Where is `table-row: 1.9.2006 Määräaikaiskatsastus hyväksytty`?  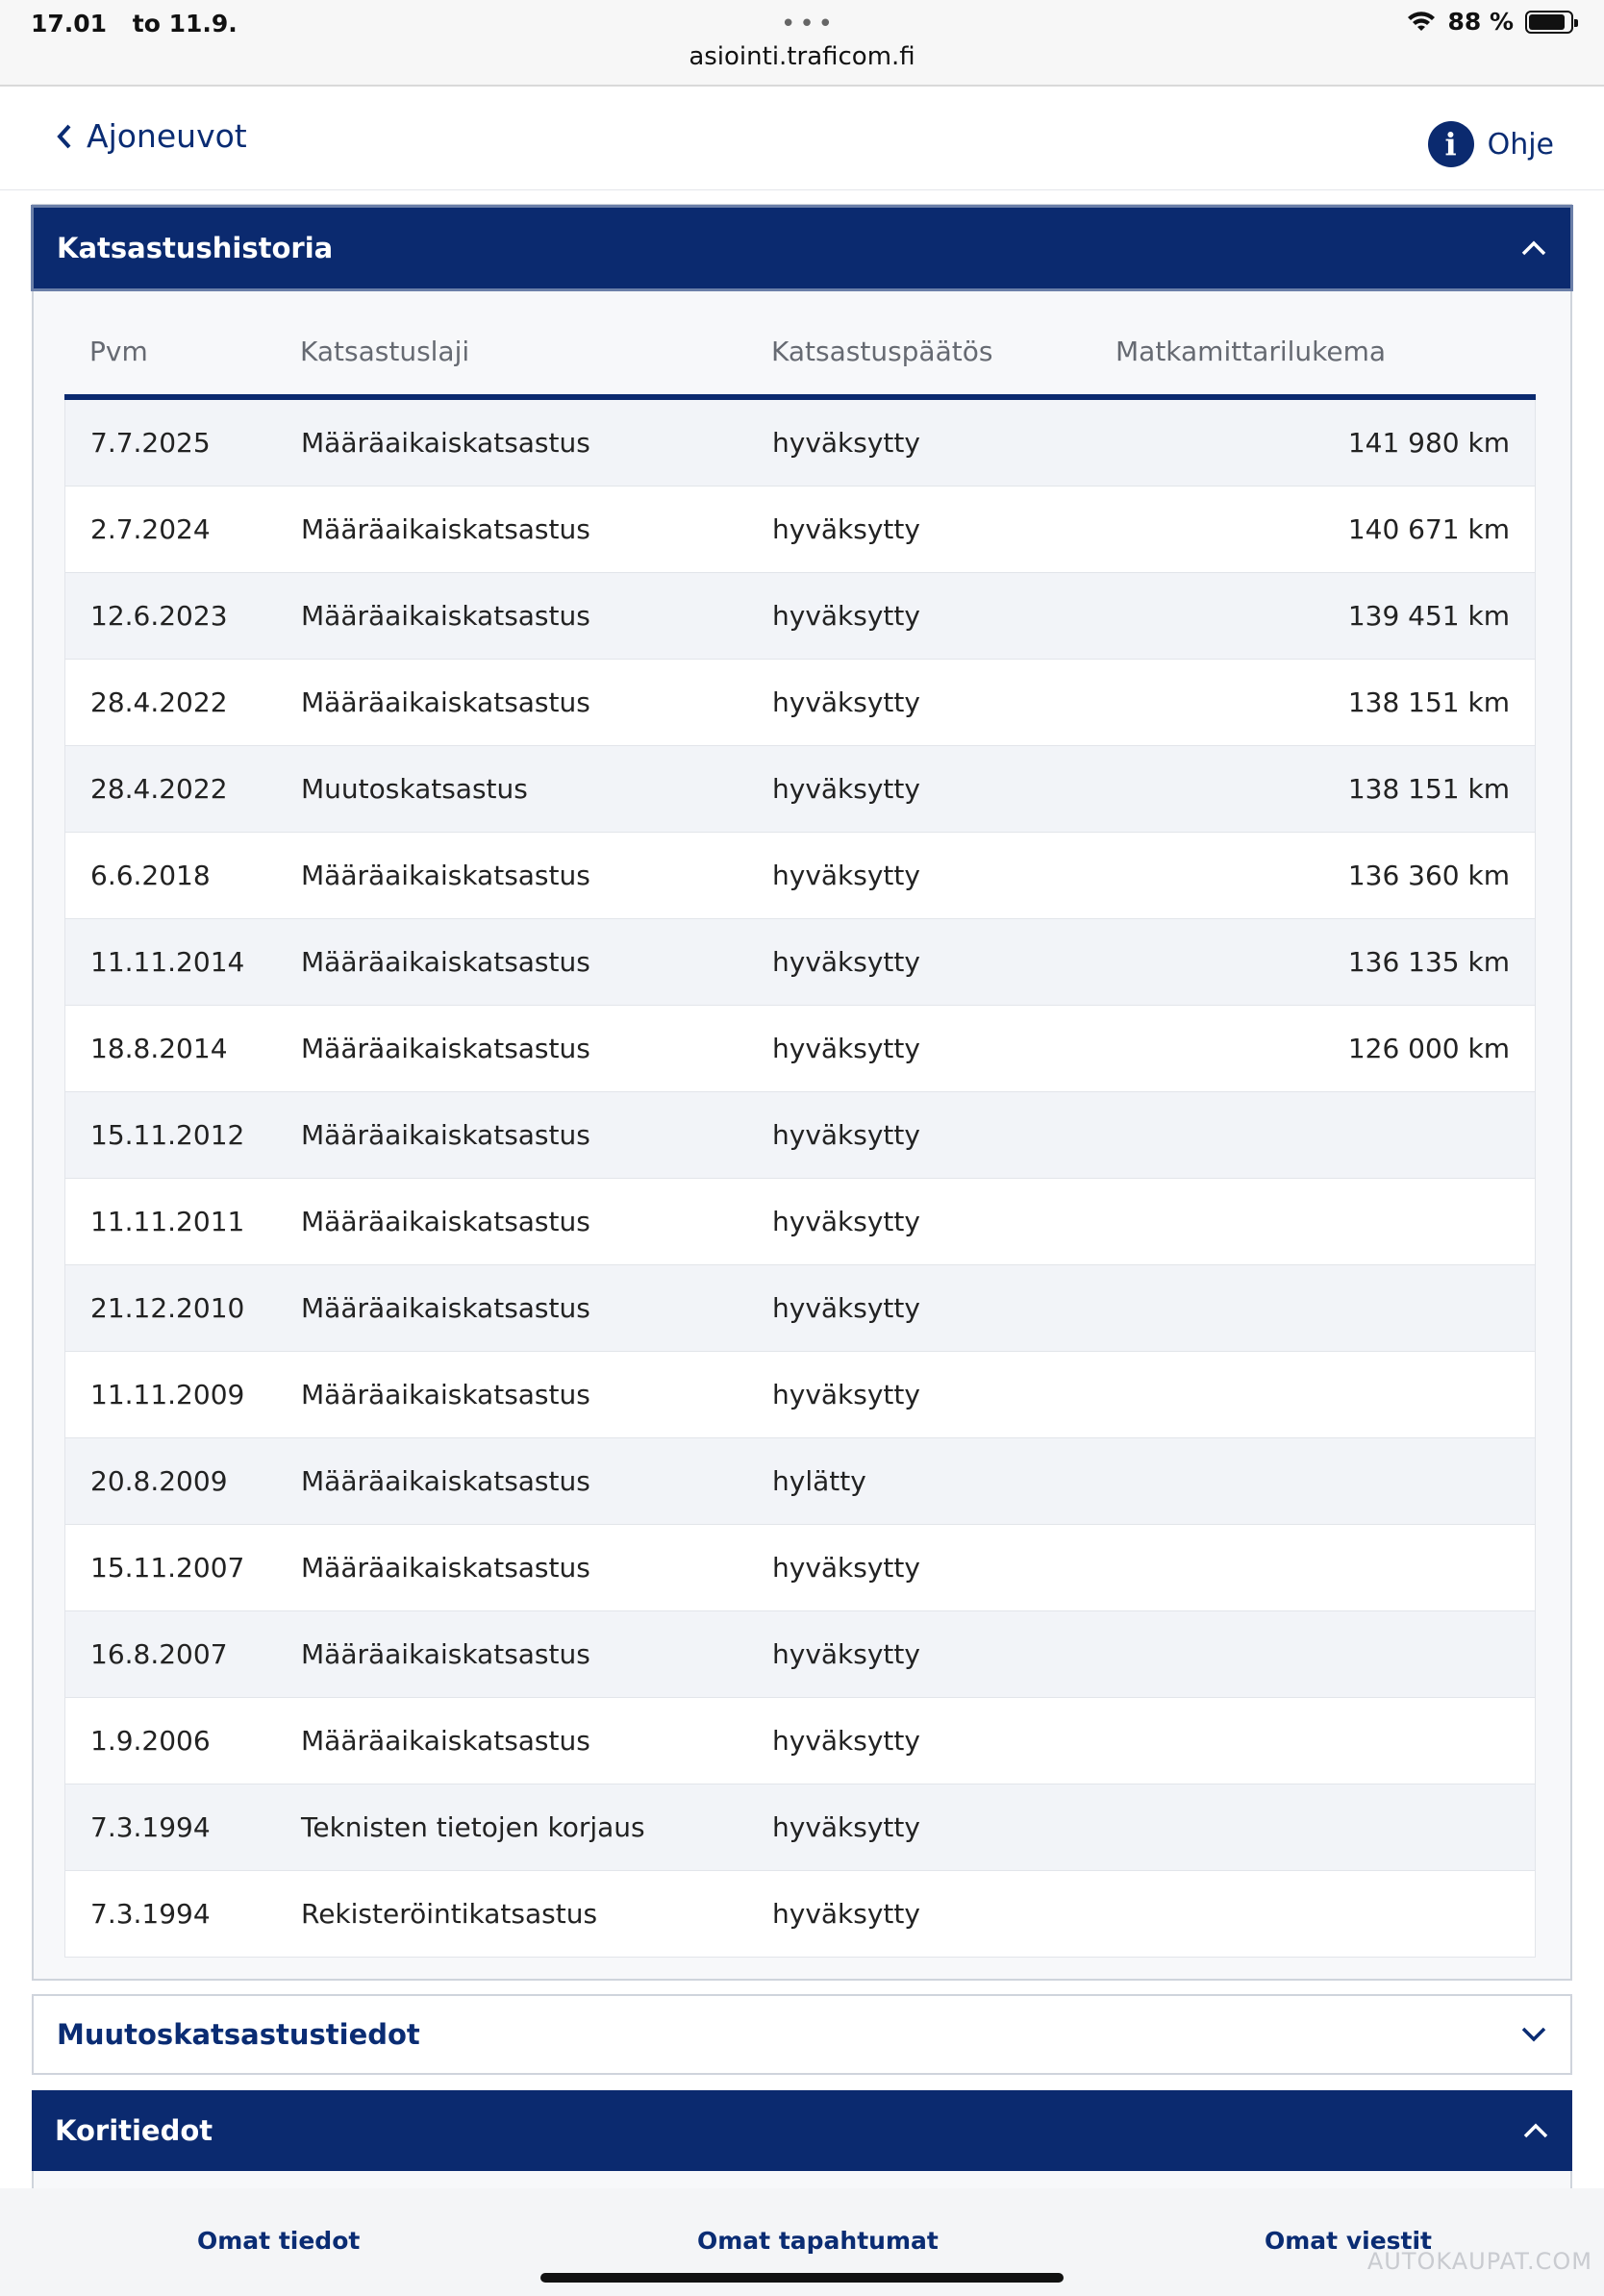
table-row: 1.9.2006 Määräaikaiskatsastus hyväksytty is located at coordinates (800, 1741).